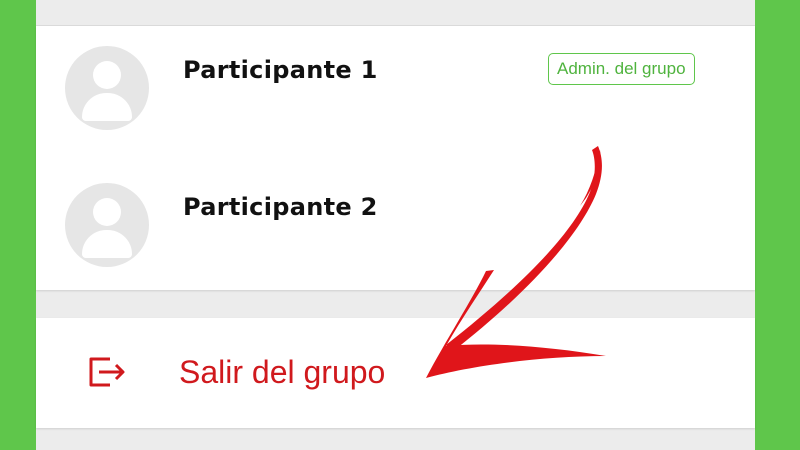 Image resolution: width=800 pixels, height=450 pixels. What do you see at coordinates (621, 69) in the screenshot?
I see `admin-badge: Admin. del grupo` at bounding box center [621, 69].